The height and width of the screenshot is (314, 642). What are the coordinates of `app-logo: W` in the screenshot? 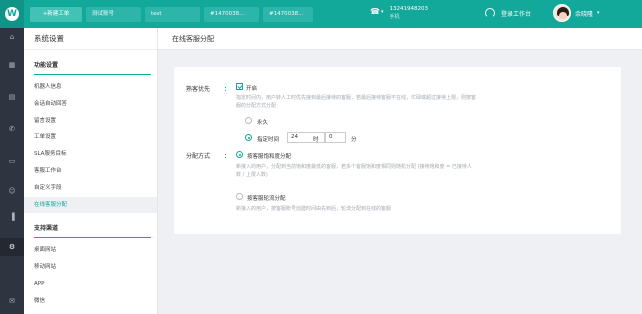 It's located at (12, 14).